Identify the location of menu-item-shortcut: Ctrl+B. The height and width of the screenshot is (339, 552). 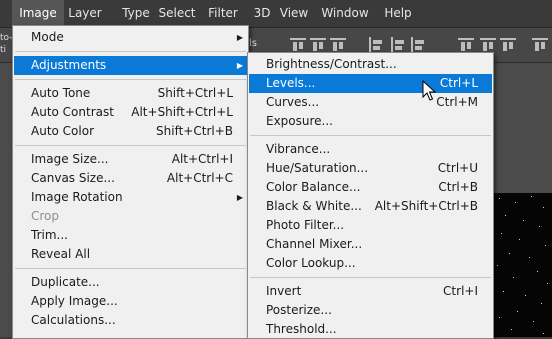
(458, 187).